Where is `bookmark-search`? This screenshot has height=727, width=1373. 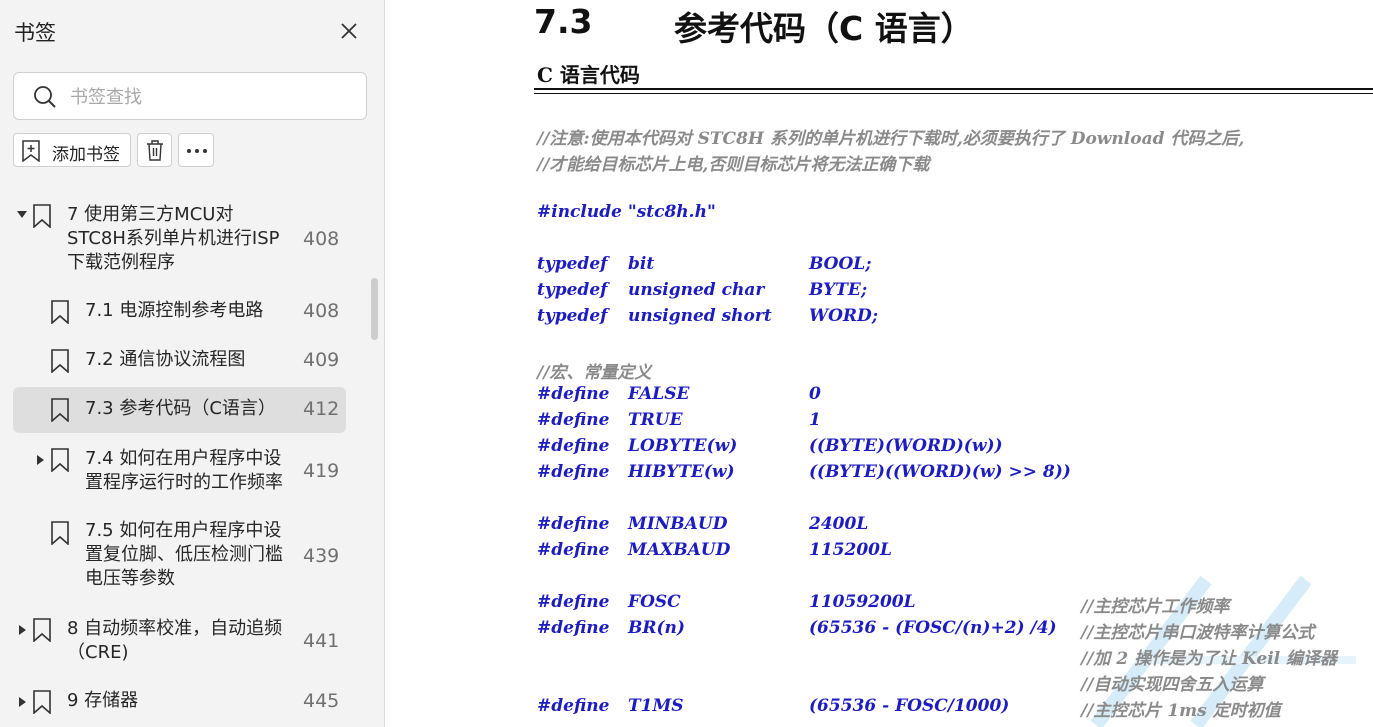
bookmark-search is located at coordinates (190, 96).